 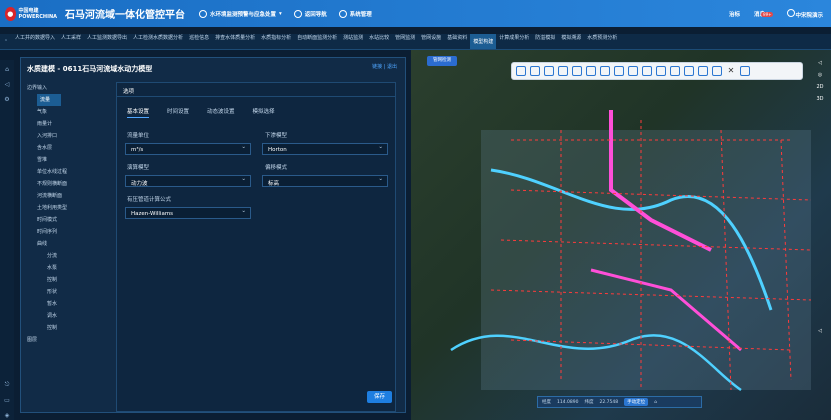 I want to click on tree-item: 入河排口, so click(x=66, y=136).